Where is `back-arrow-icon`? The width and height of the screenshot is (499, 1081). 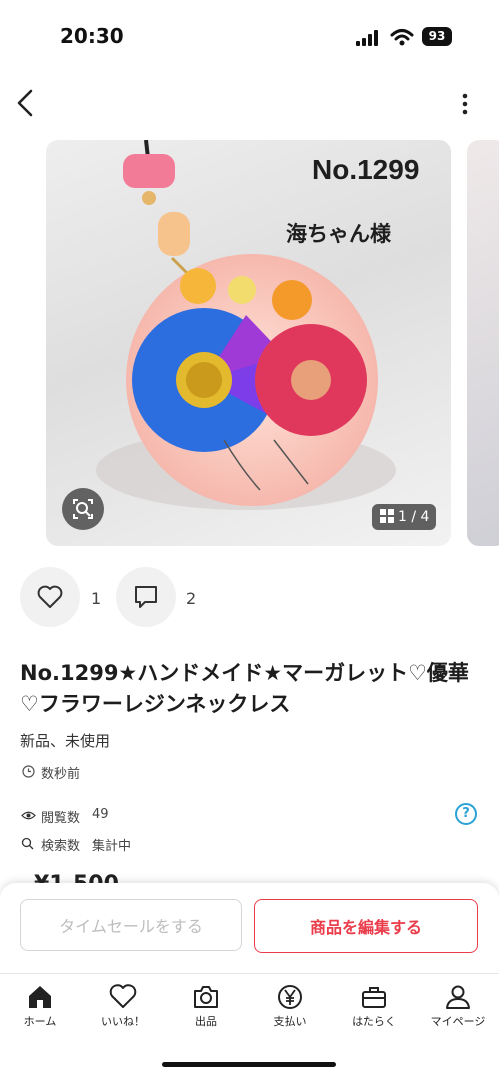 back-arrow-icon is located at coordinates (27, 103).